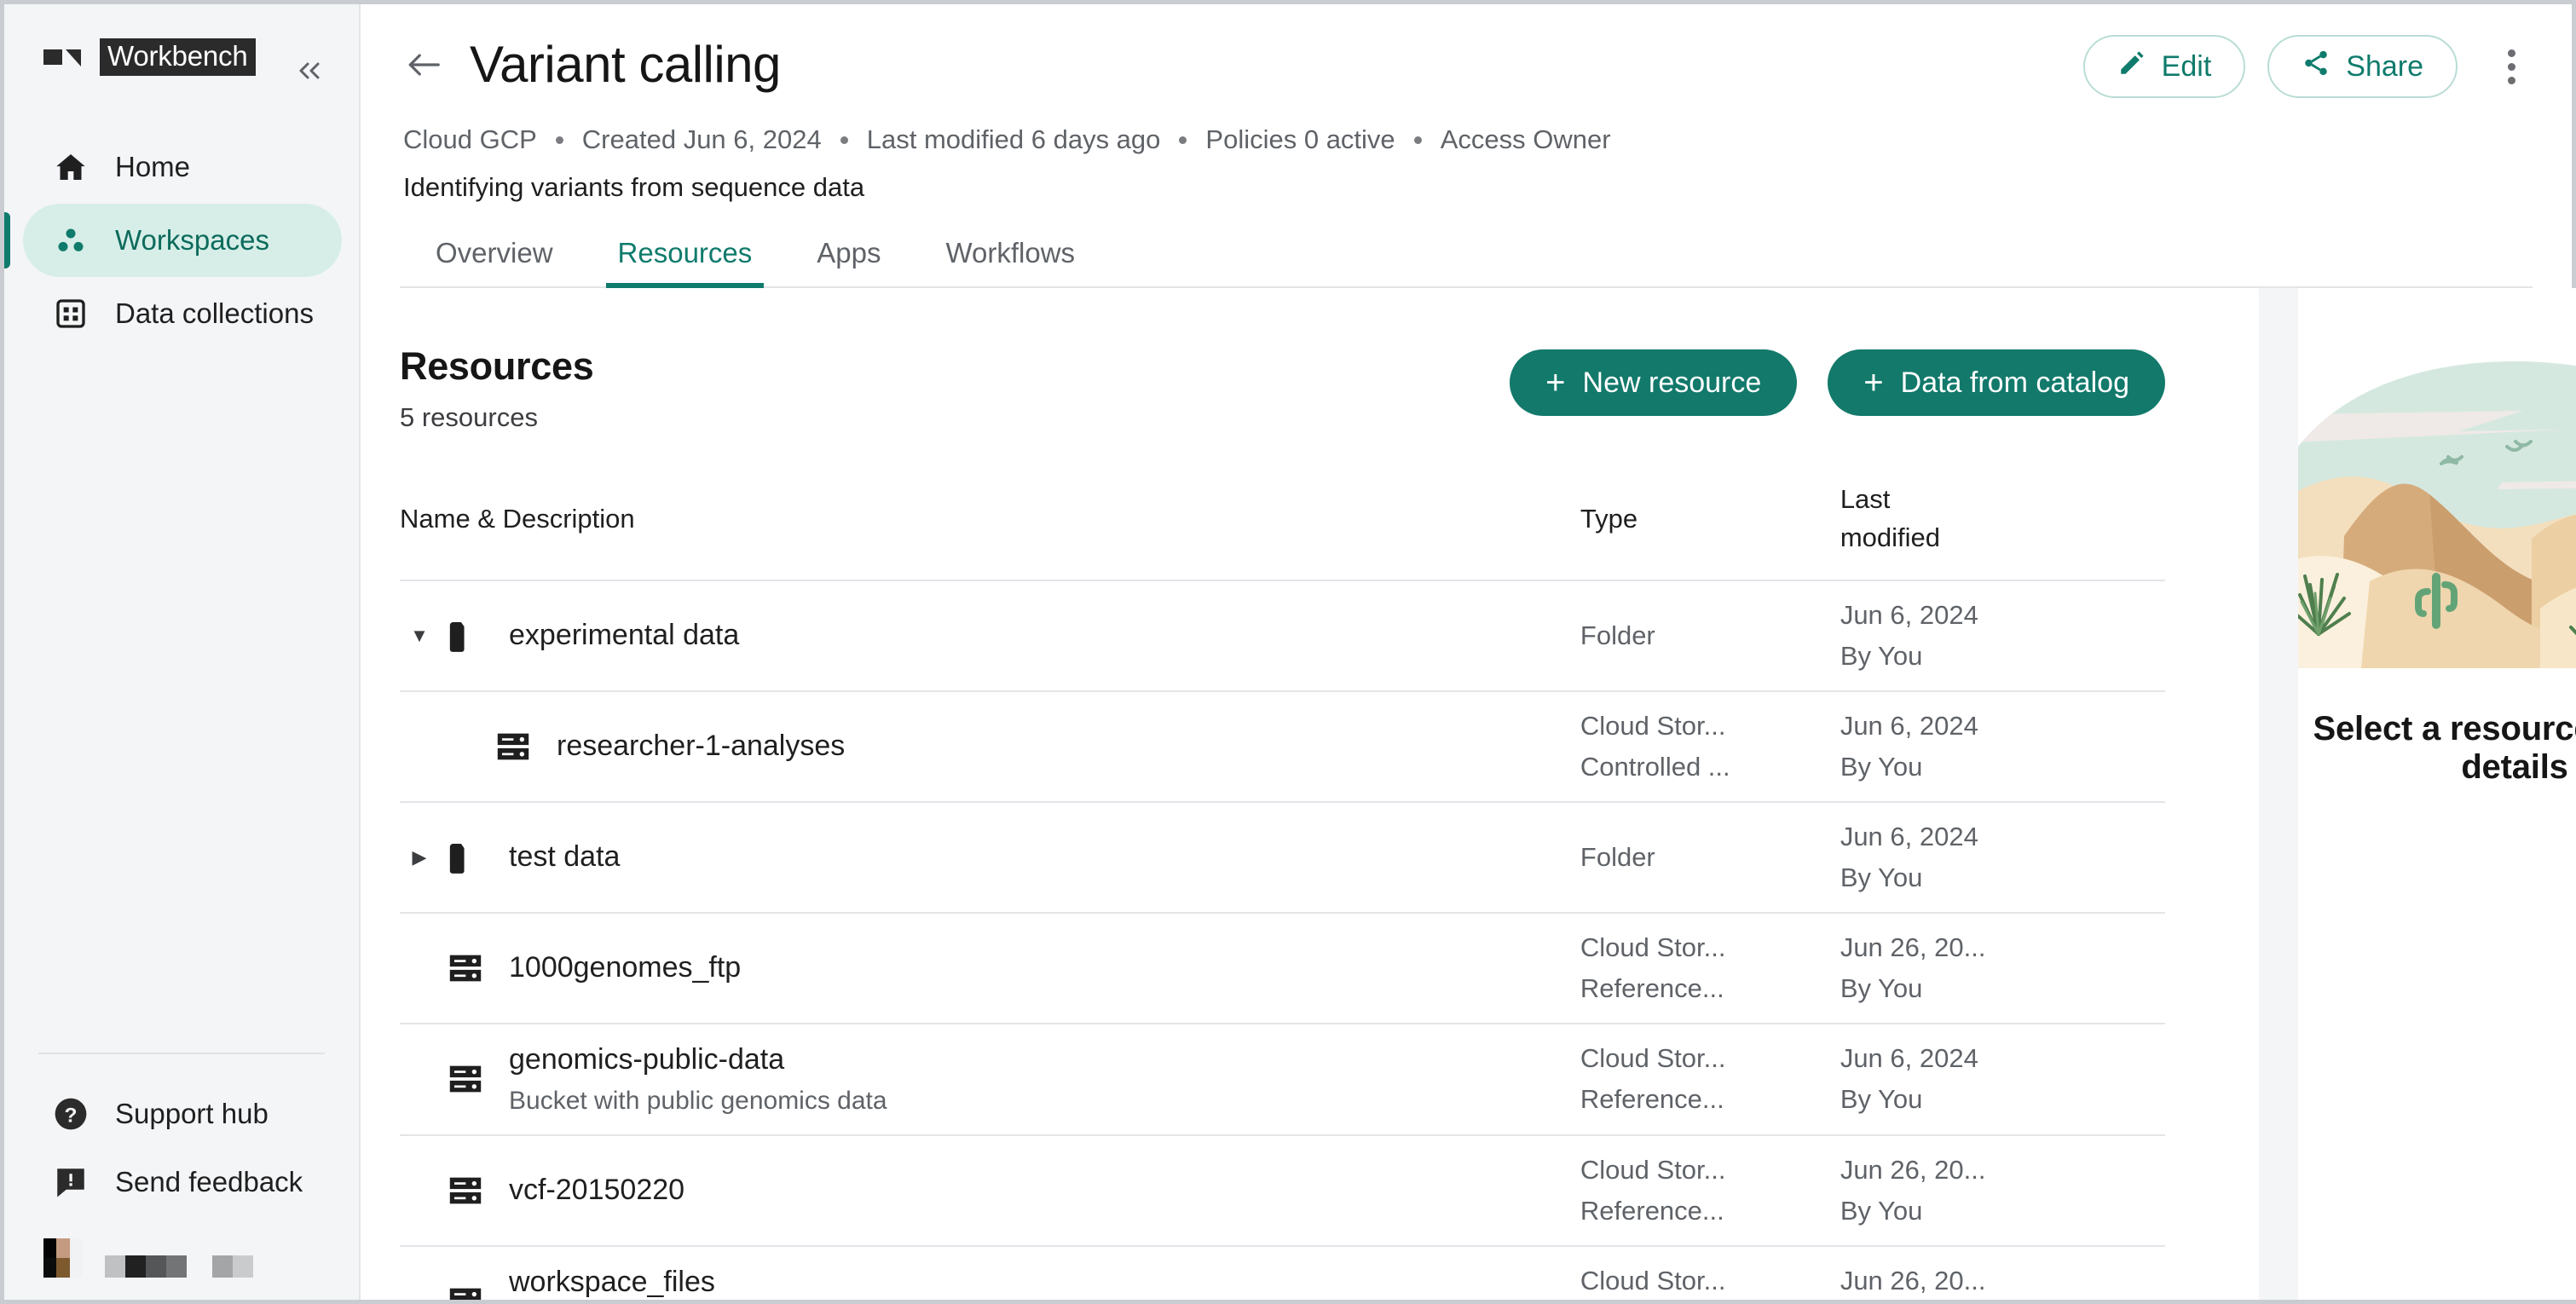 The height and width of the screenshot is (1304, 2576). I want to click on new-resource-button: + New resource, so click(1654, 382).